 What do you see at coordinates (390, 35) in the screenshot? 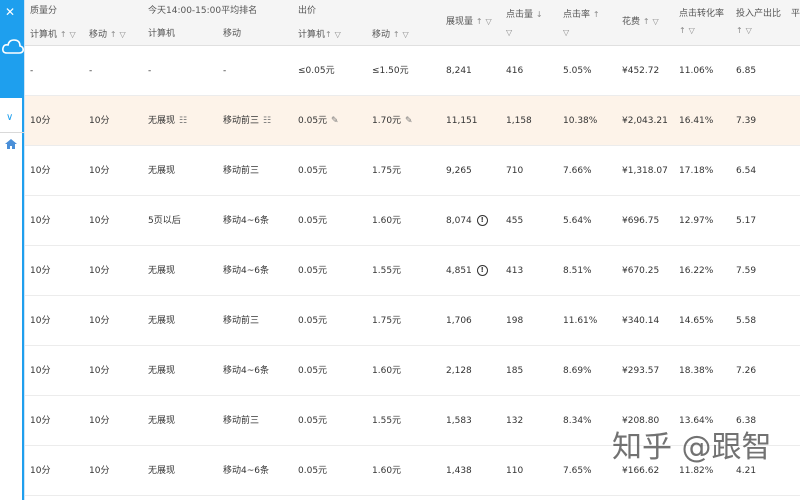
I see `header-bid-mobile: 移动 ↑ ▽` at bounding box center [390, 35].